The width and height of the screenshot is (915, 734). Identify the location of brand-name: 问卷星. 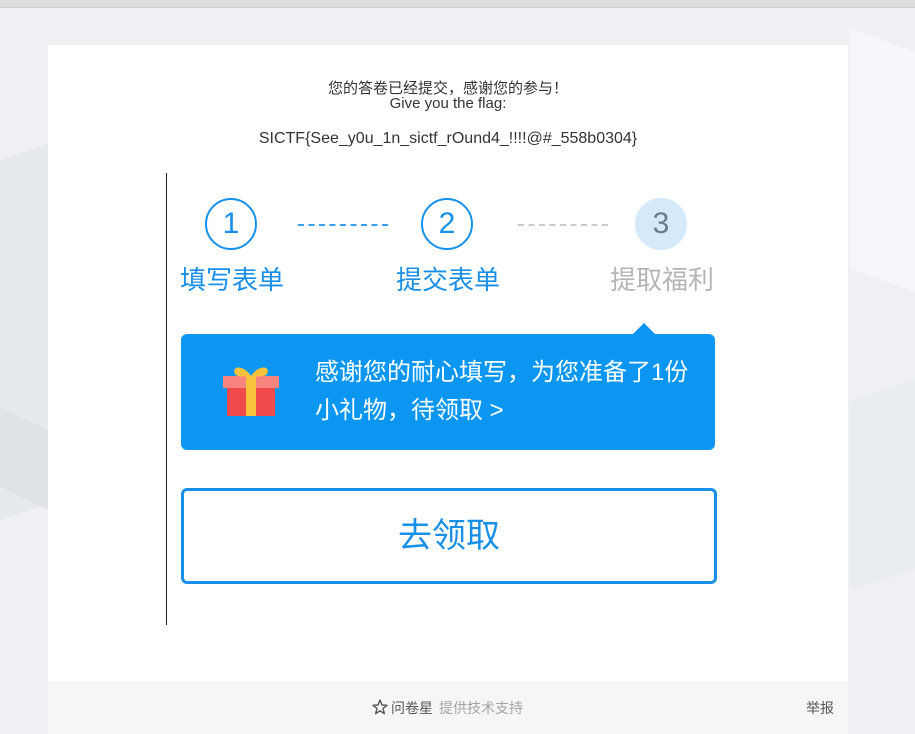
(412, 708).